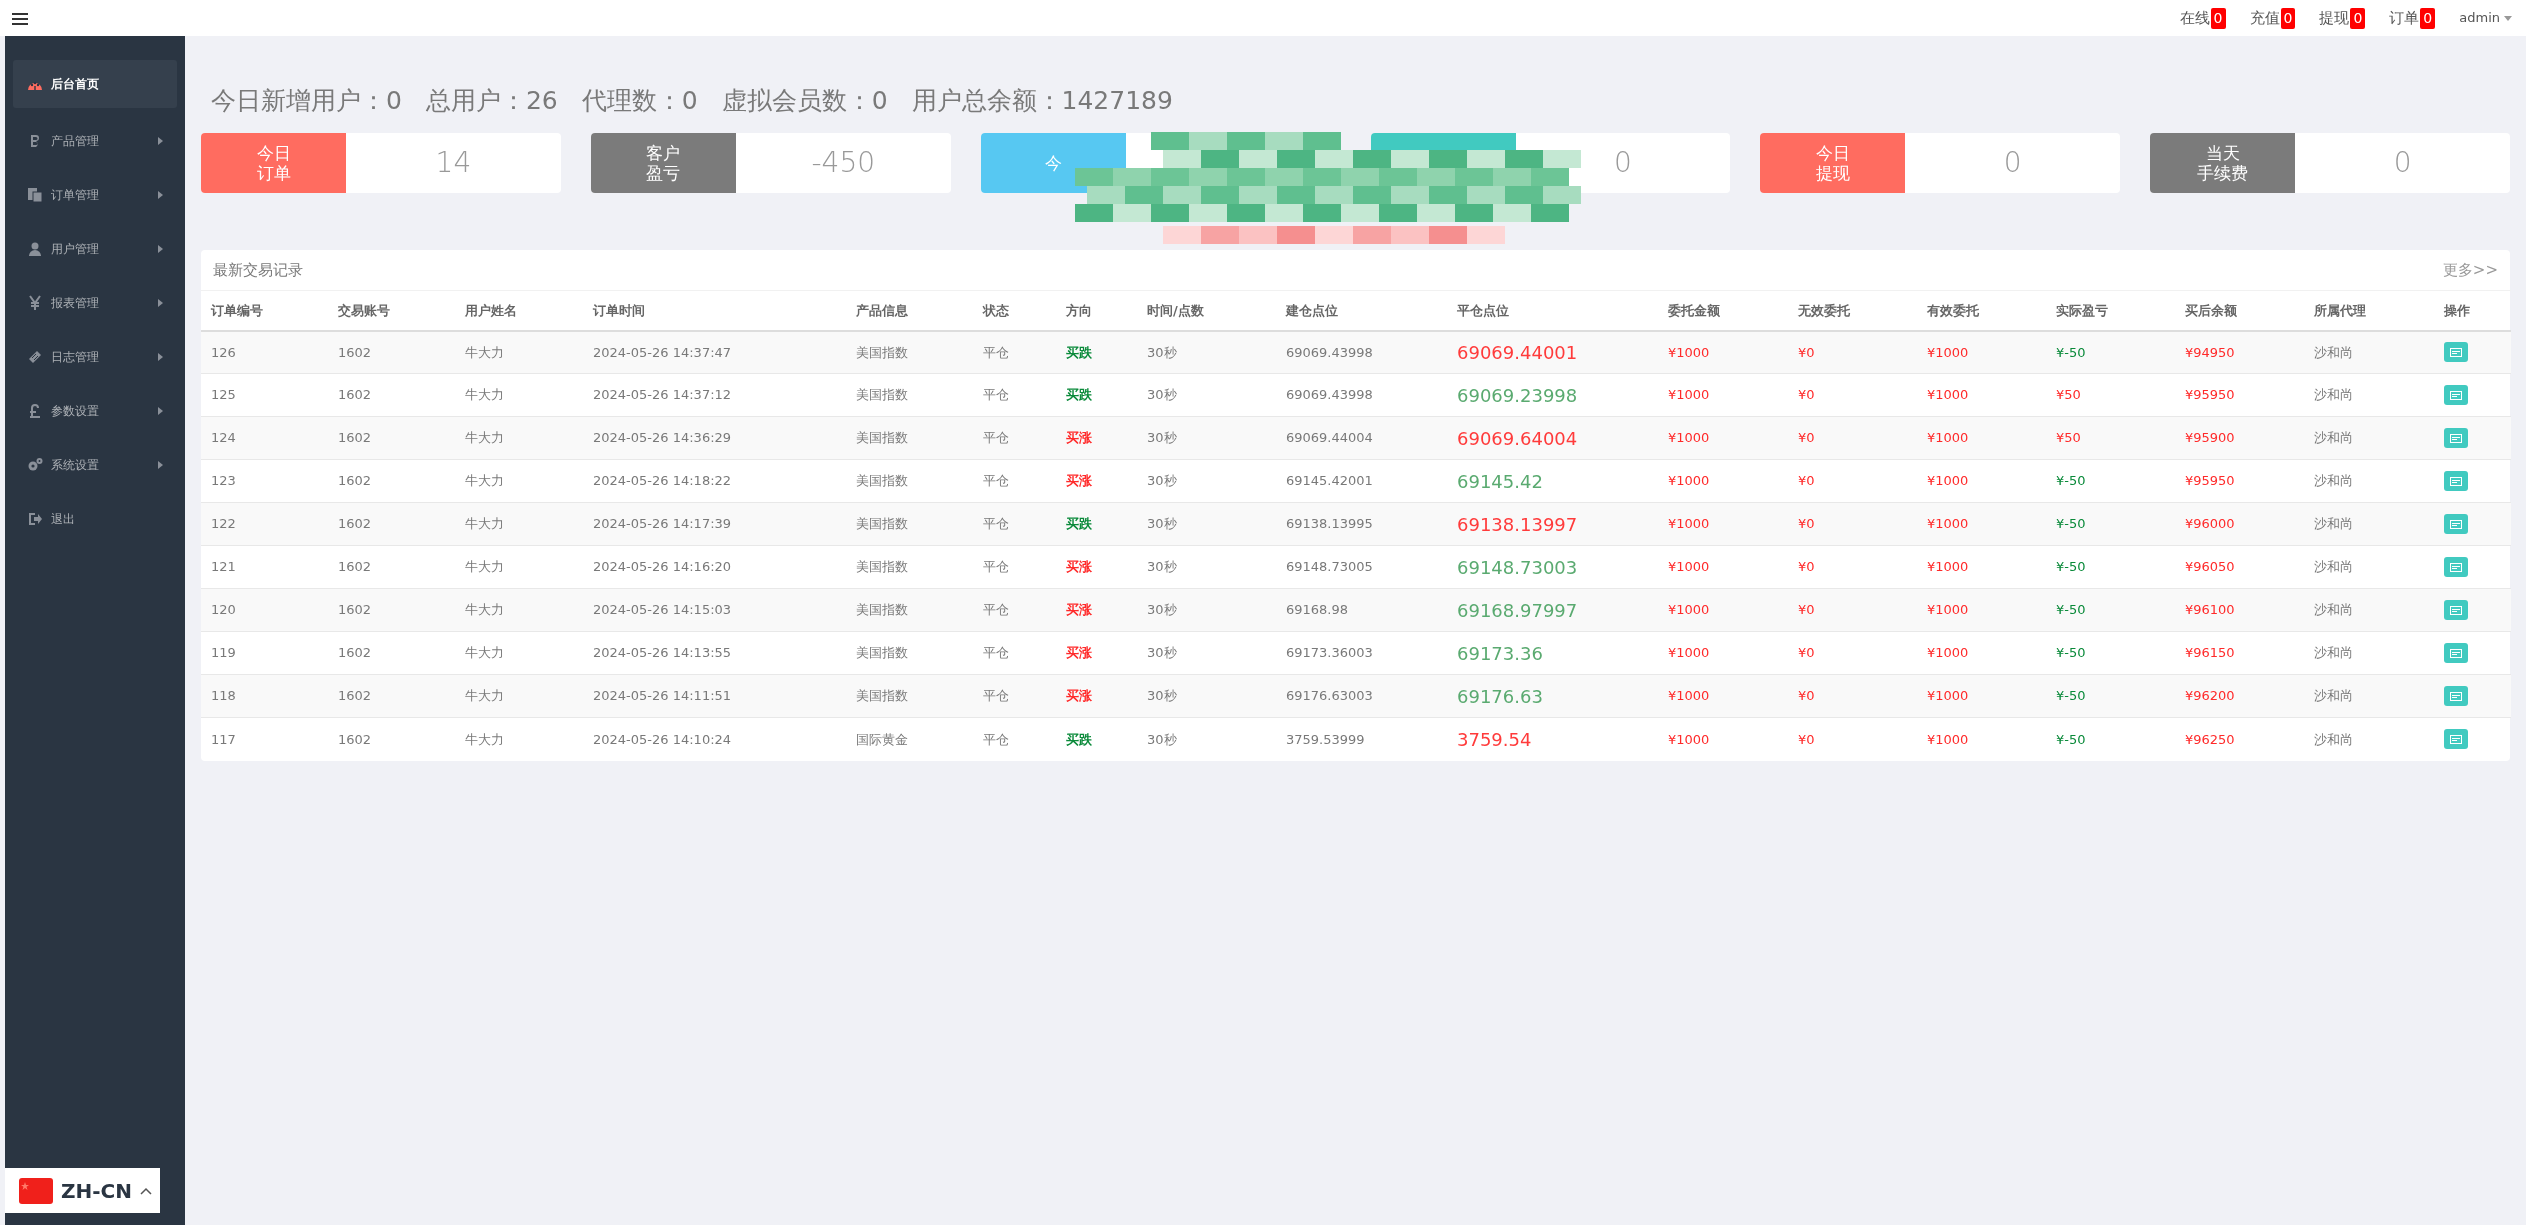  I want to click on menu-icon, so click(20, 18).